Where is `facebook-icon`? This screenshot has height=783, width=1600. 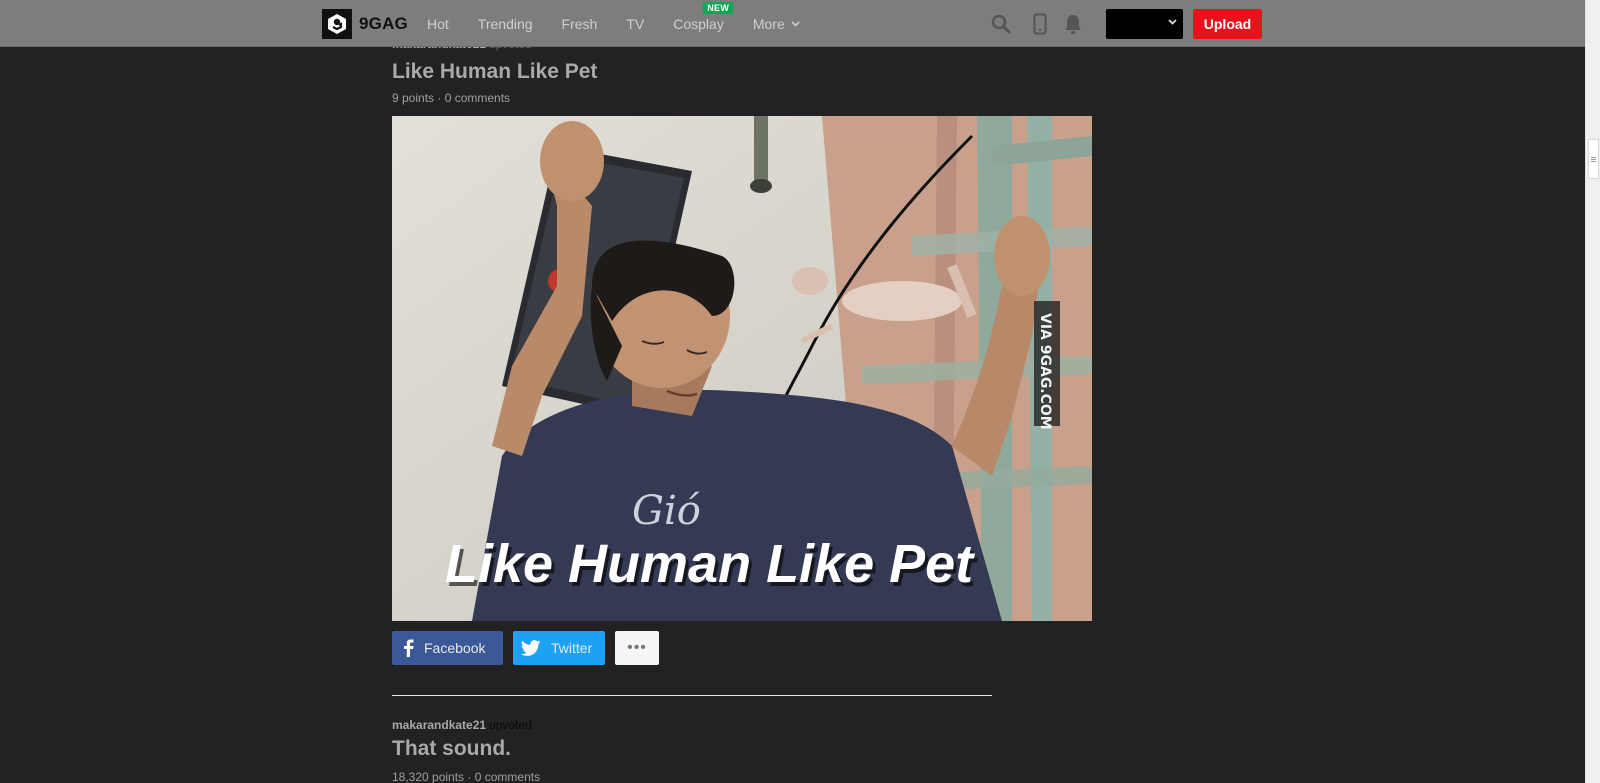 facebook-icon is located at coordinates (409, 648).